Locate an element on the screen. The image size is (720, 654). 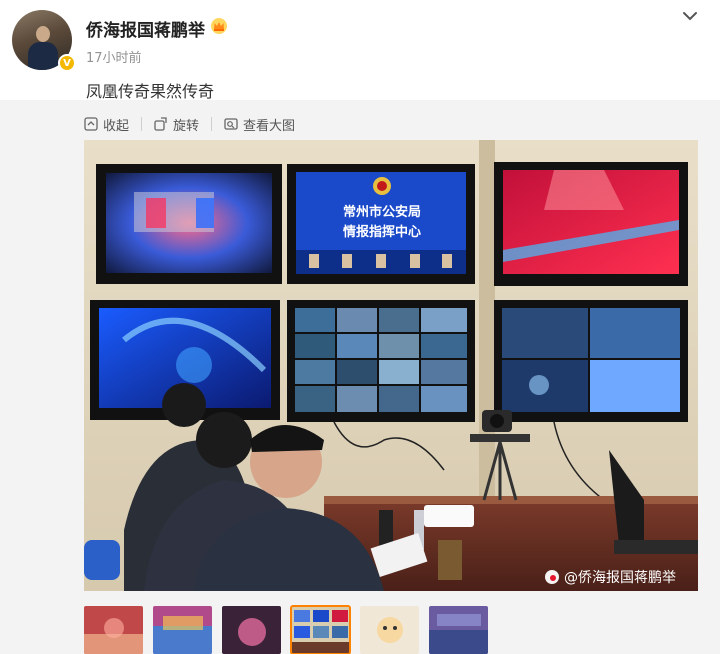
rotate-label: 旋转 is located at coordinates (186, 126).